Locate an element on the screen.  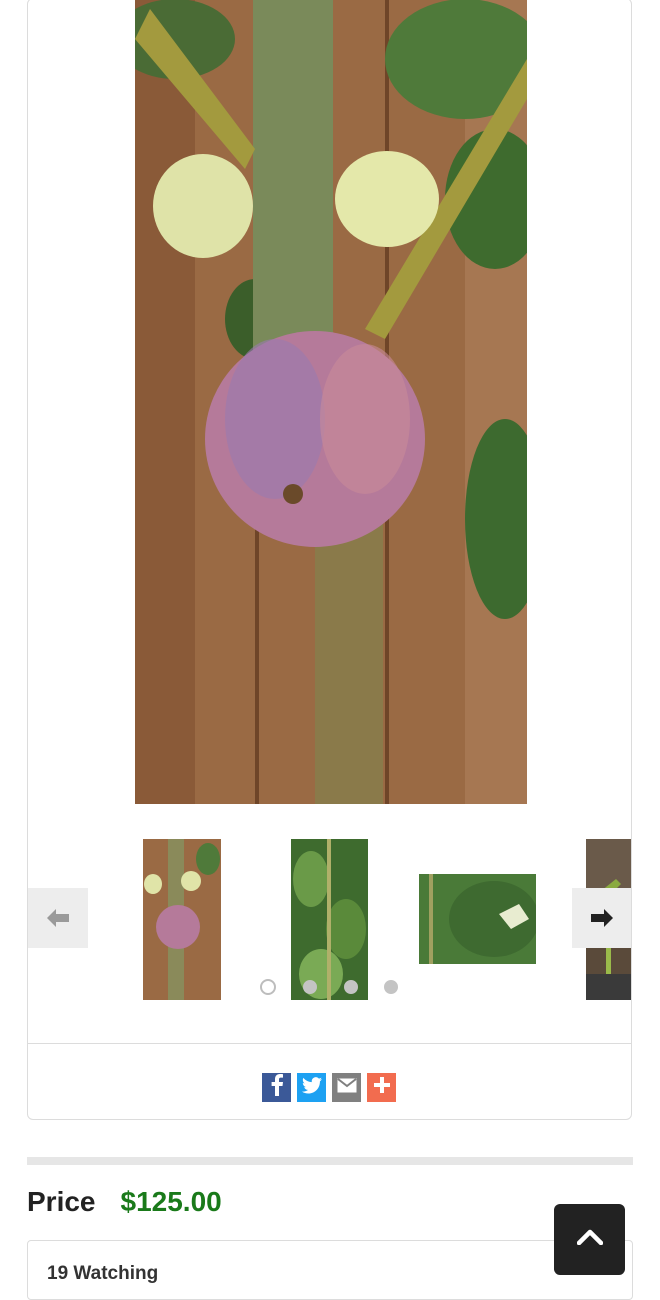
chevron-up-icon is located at coordinates (589, 1239).